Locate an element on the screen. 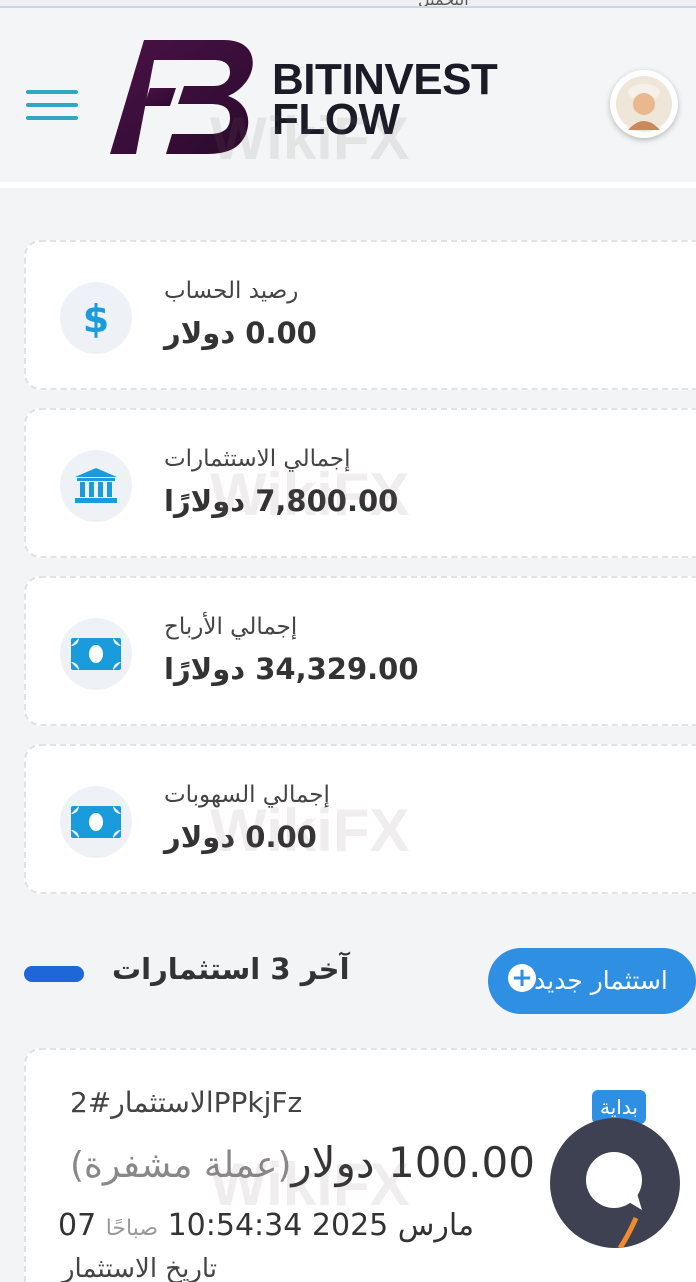 The height and width of the screenshot is (1282, 696). section-title: آخر 3 استثمارات is located at coordinates (231, 969).